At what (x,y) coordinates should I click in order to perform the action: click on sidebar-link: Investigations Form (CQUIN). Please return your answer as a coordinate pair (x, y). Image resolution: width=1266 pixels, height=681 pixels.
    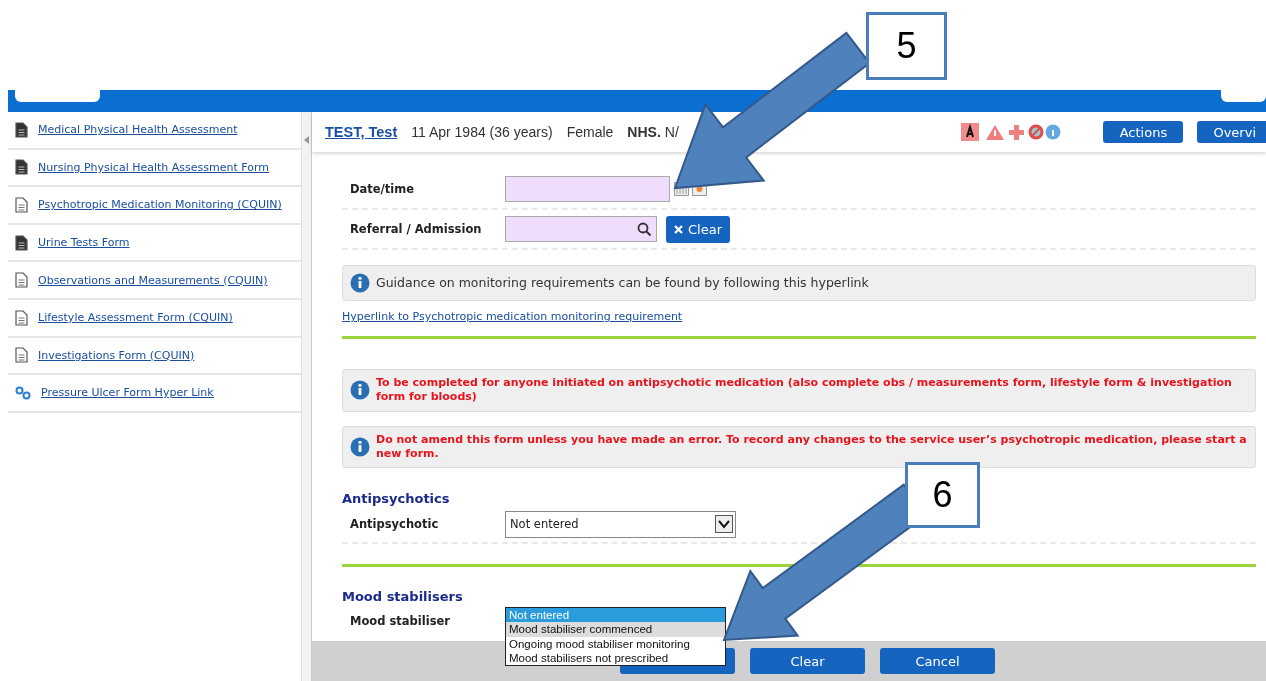
    Looking at the image, I should click on (154, 356).